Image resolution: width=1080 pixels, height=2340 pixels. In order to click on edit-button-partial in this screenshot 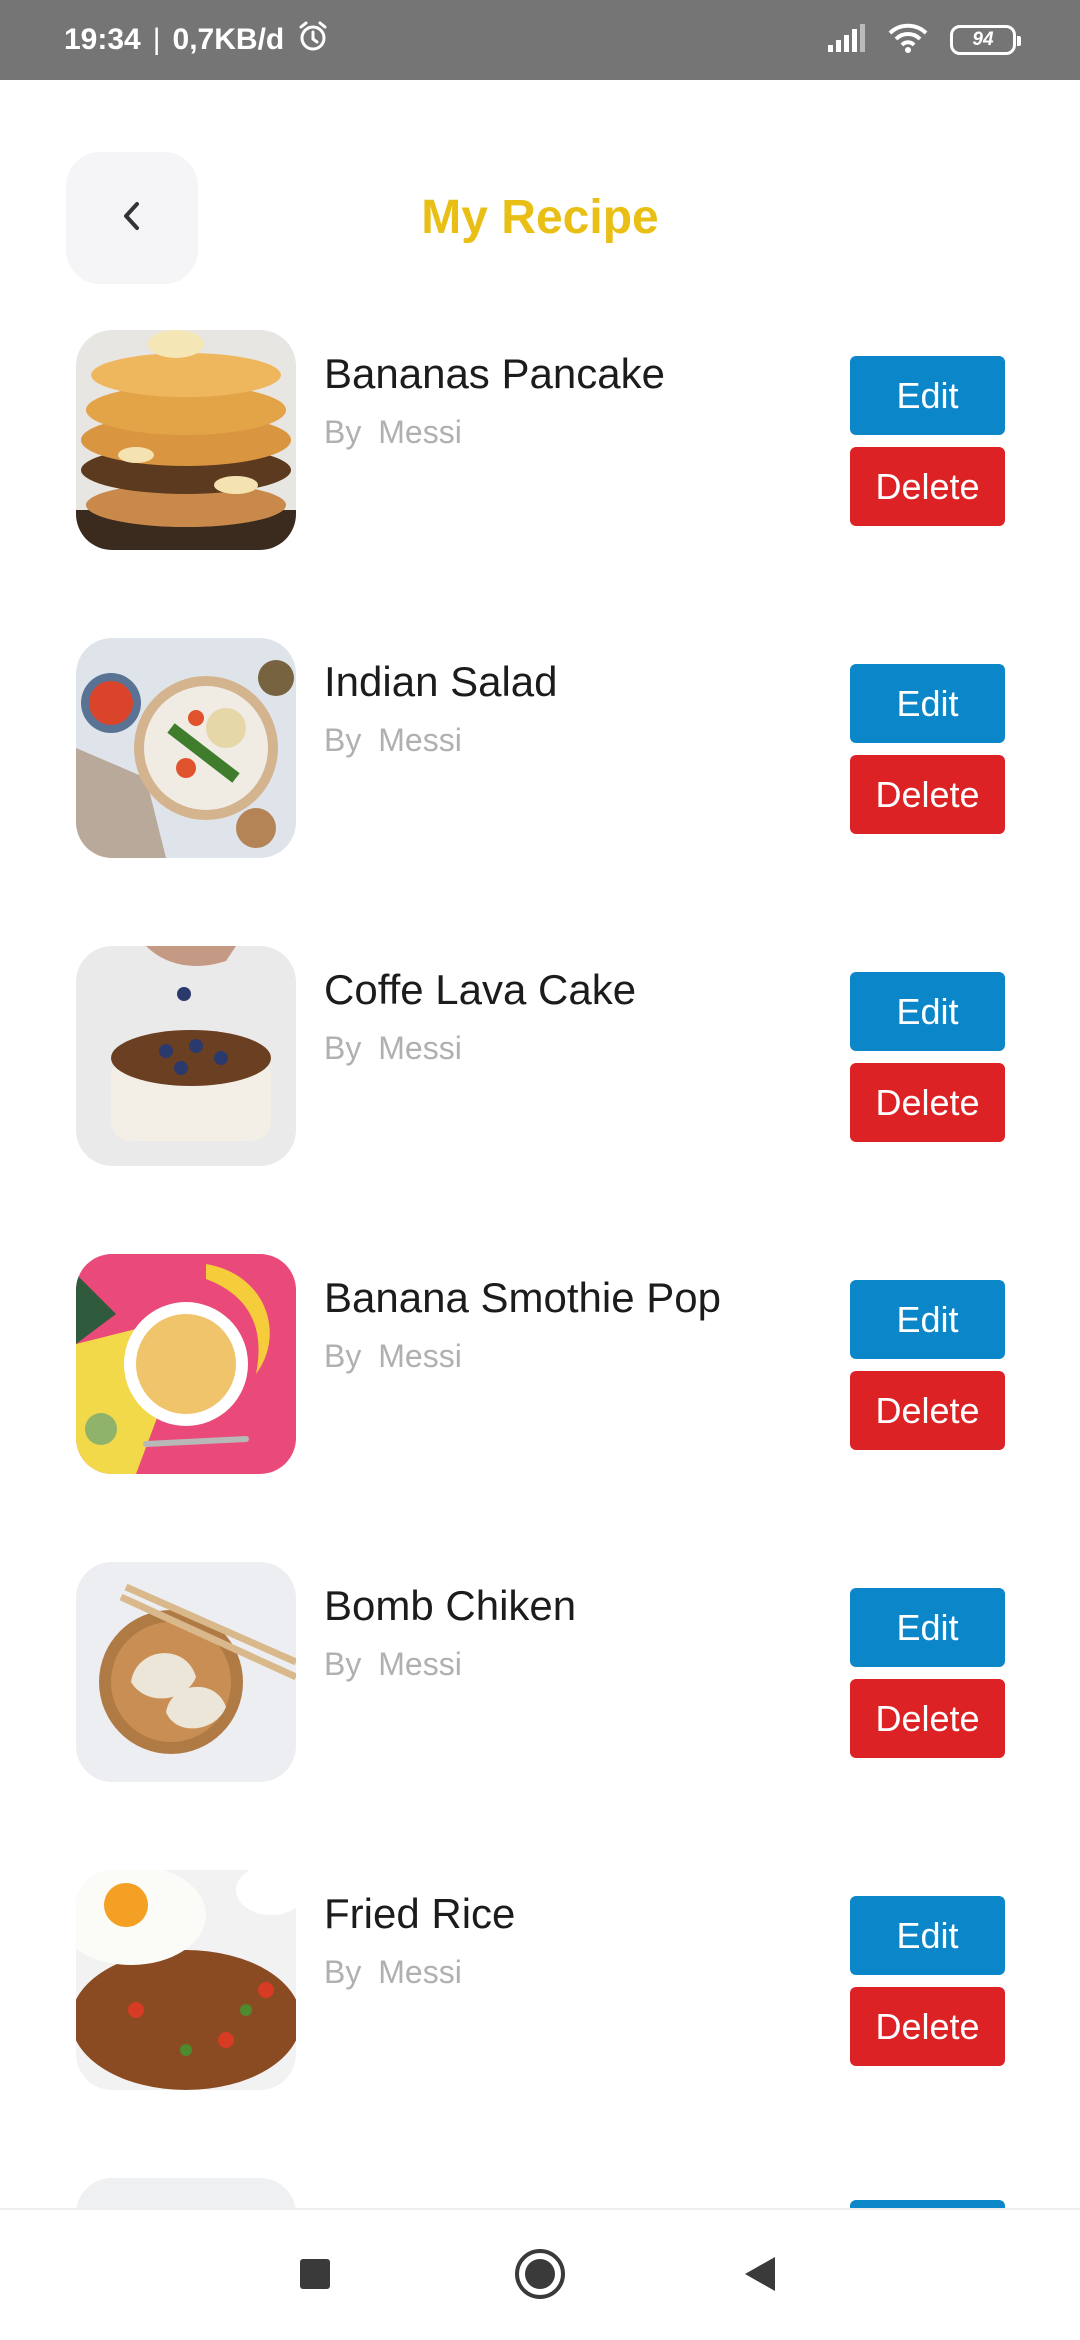, I will do `click(927, 2204)`.